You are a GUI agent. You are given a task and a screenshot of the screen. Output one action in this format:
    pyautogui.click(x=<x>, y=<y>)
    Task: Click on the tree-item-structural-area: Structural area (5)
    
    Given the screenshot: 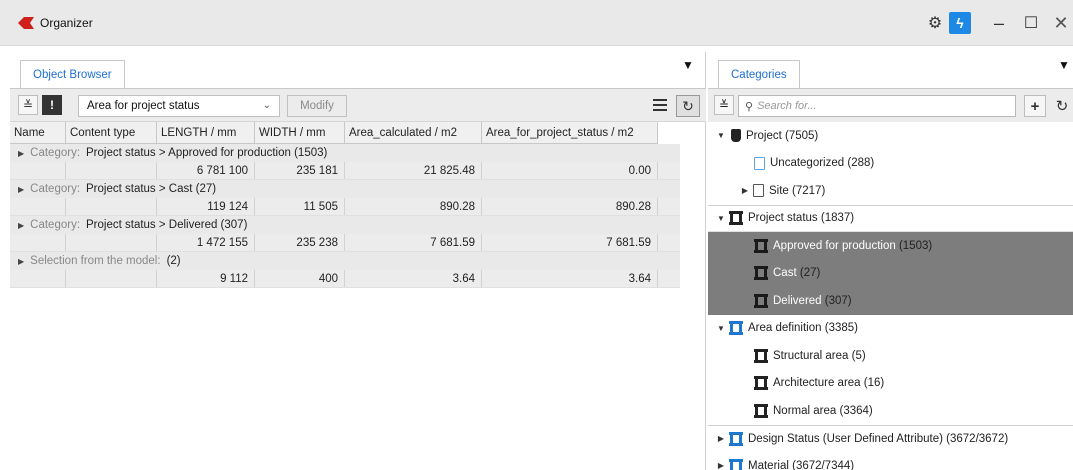 What is the action you would take?
    pyautogui.click(x=890, y=356)
    